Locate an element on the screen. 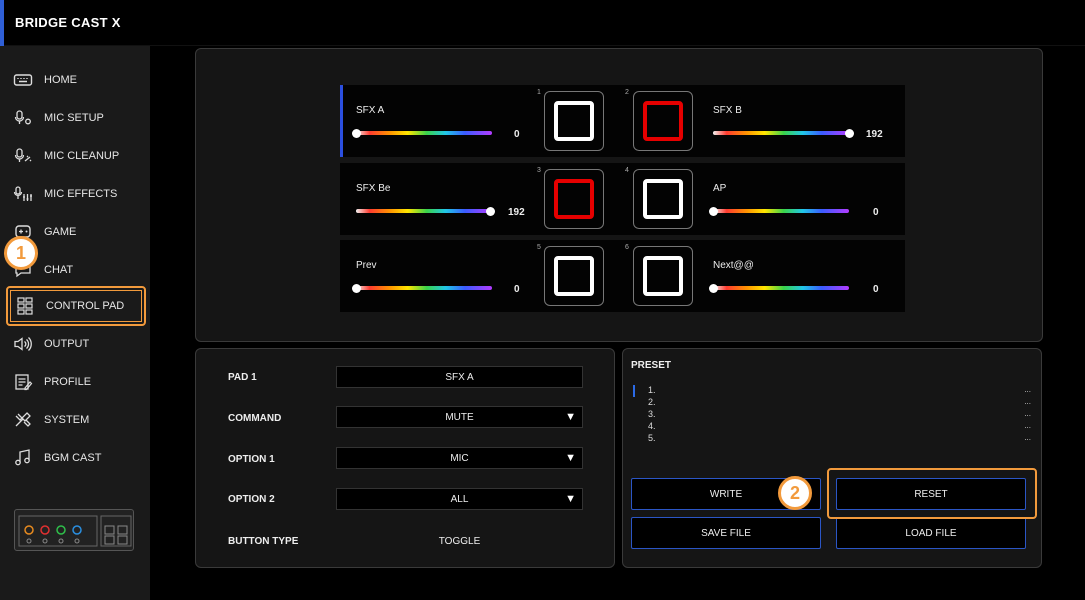 This screenshot has height=600, width=1085. sidebar-item-system: SYSTEM is located at coordinates (76, 420).